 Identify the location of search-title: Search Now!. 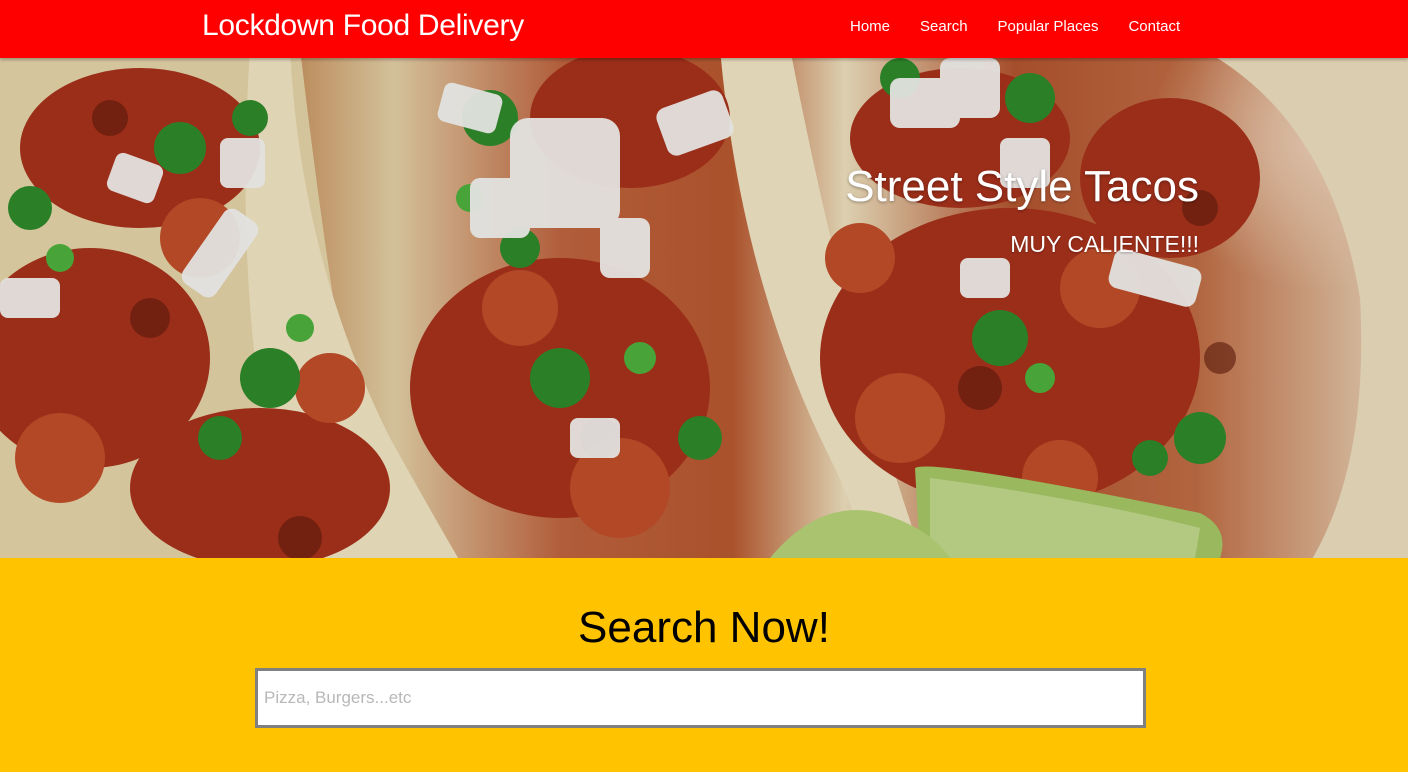
(704, 627).